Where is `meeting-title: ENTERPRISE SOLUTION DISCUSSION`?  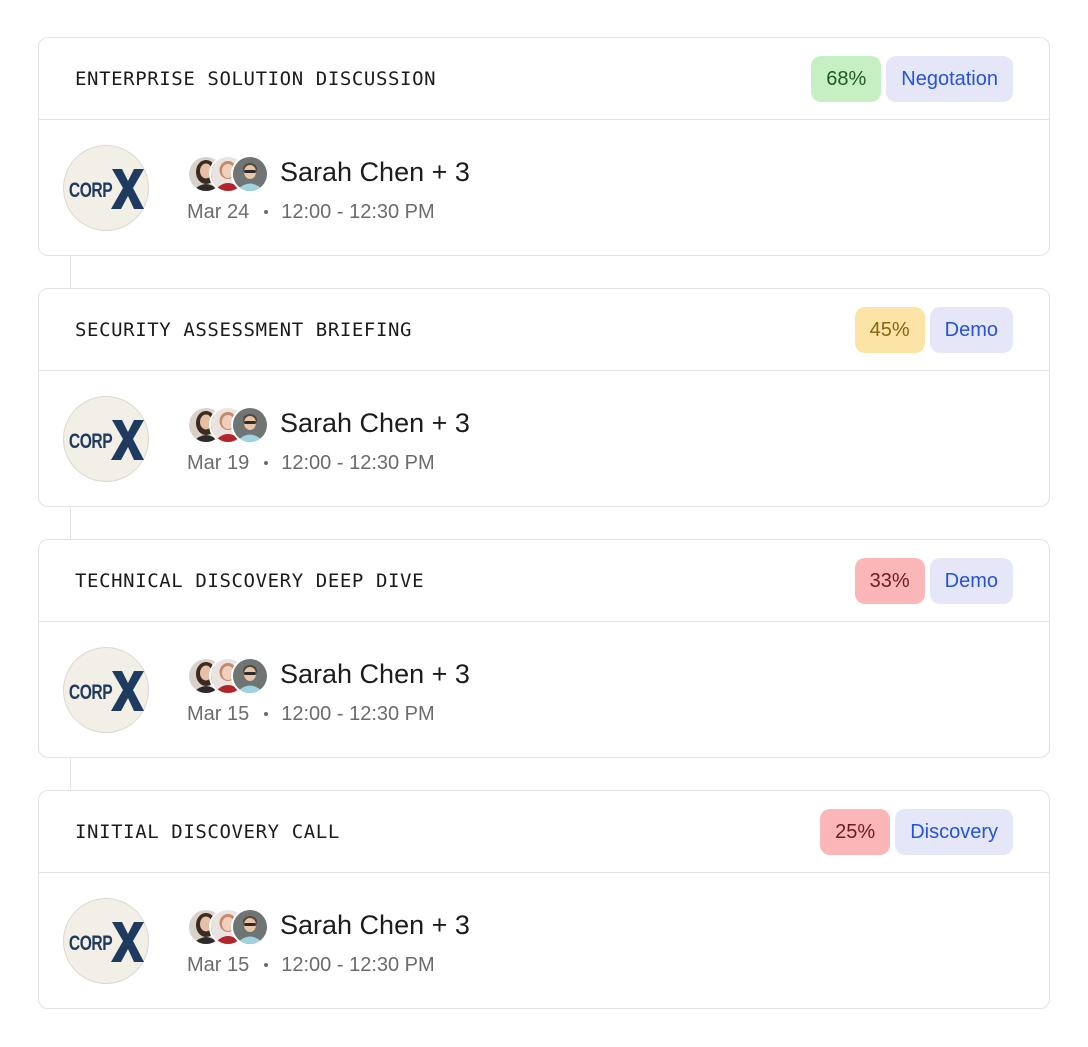 meeting-title: ENTERPRISE SOLUTION DISCUSSION is located at coordinates (256, 78).